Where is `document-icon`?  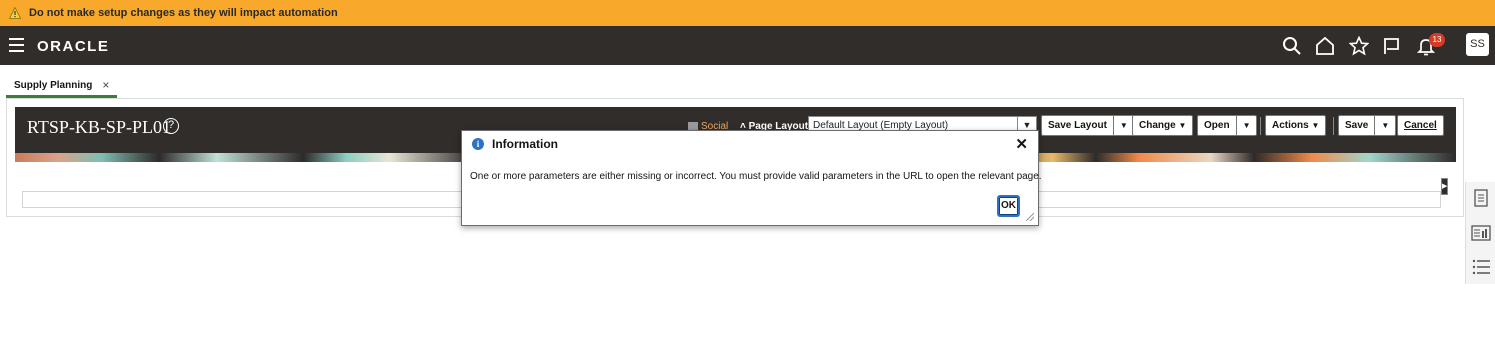
document-icon is located at coordinates (1481, 198).